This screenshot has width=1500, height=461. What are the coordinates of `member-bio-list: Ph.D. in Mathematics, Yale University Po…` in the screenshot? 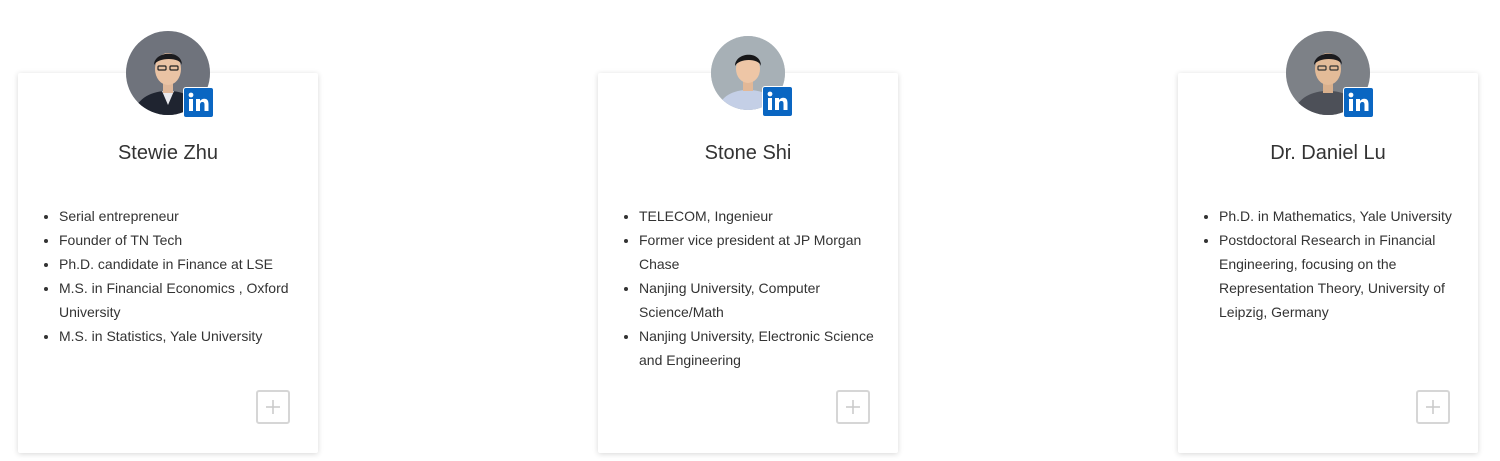 It's located at (1337, 264).